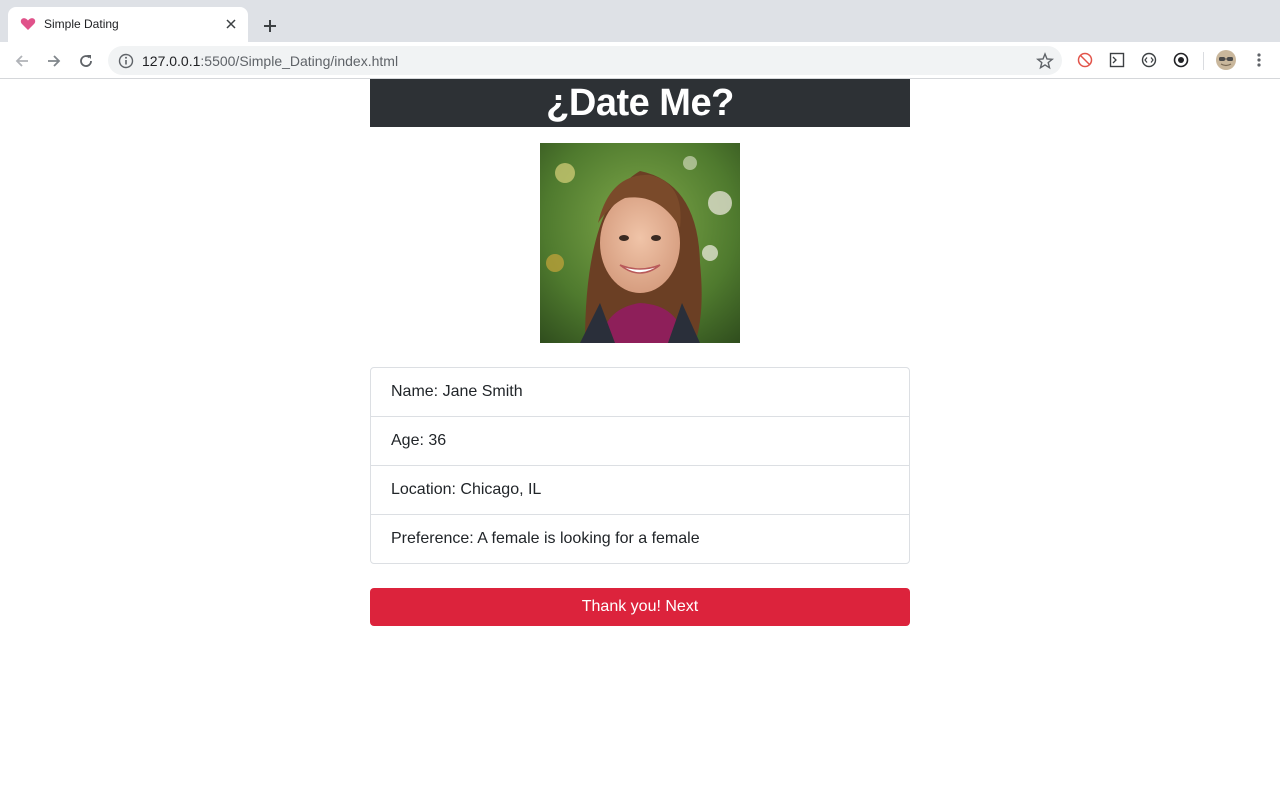 The width and height of the screenshot is (1280, 800). Describe the element at coordinates (640, 607) in the screenshot. I see `next-profile-button: Thank you! Next` at that location.